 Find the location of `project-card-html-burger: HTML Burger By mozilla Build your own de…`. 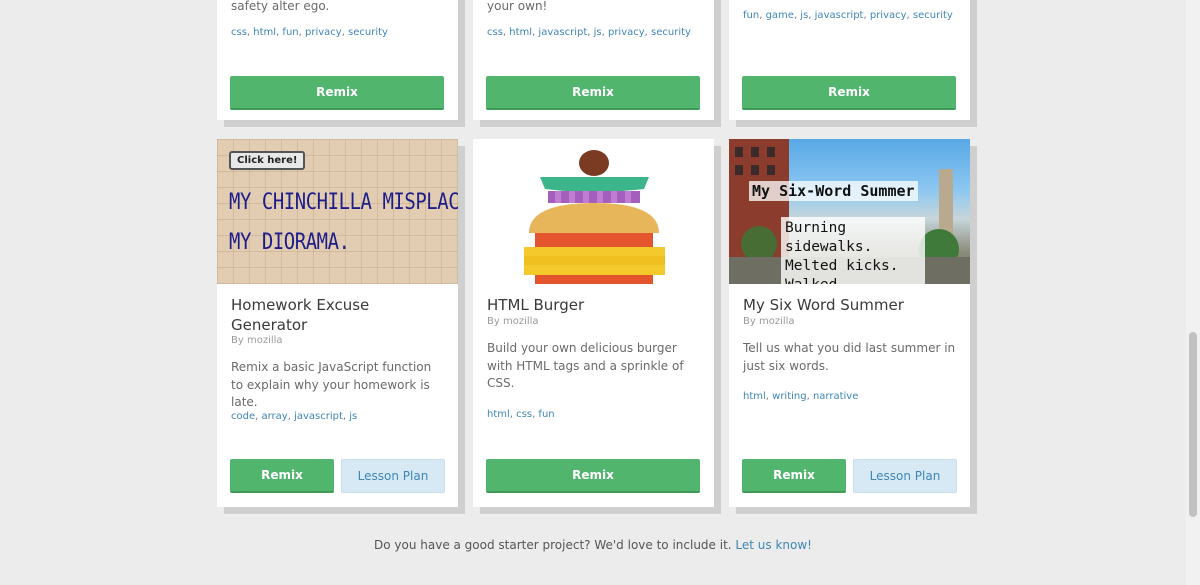

project-card-html-burger: HTML Burger By mozilla Build your own de… is located at coordinates (593, 323).